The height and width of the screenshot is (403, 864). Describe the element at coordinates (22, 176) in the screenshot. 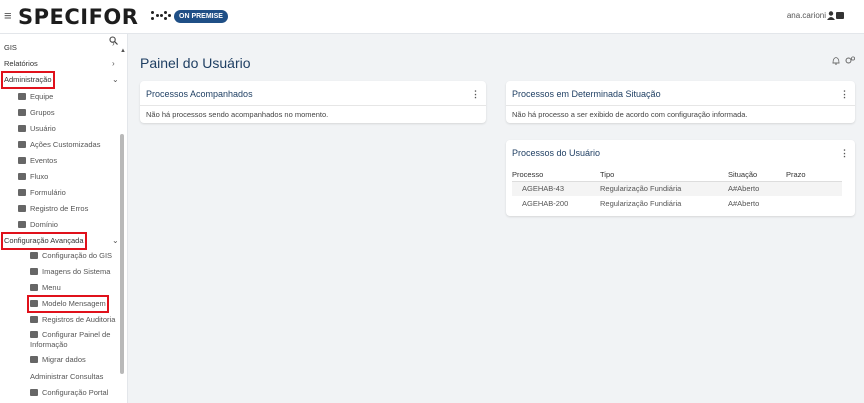

I see `flow-icon` at that location.